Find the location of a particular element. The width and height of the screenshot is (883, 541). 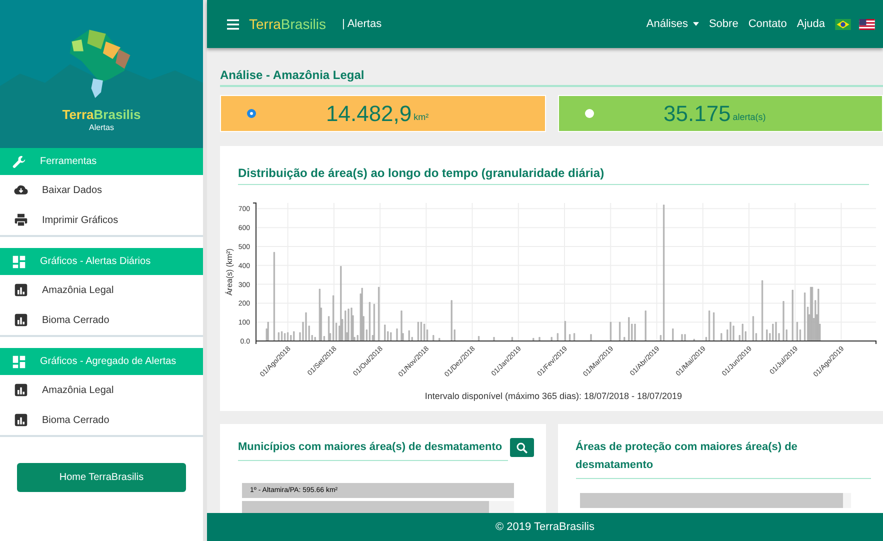

nav-link: Sobre is located at coordinates (723, 24).